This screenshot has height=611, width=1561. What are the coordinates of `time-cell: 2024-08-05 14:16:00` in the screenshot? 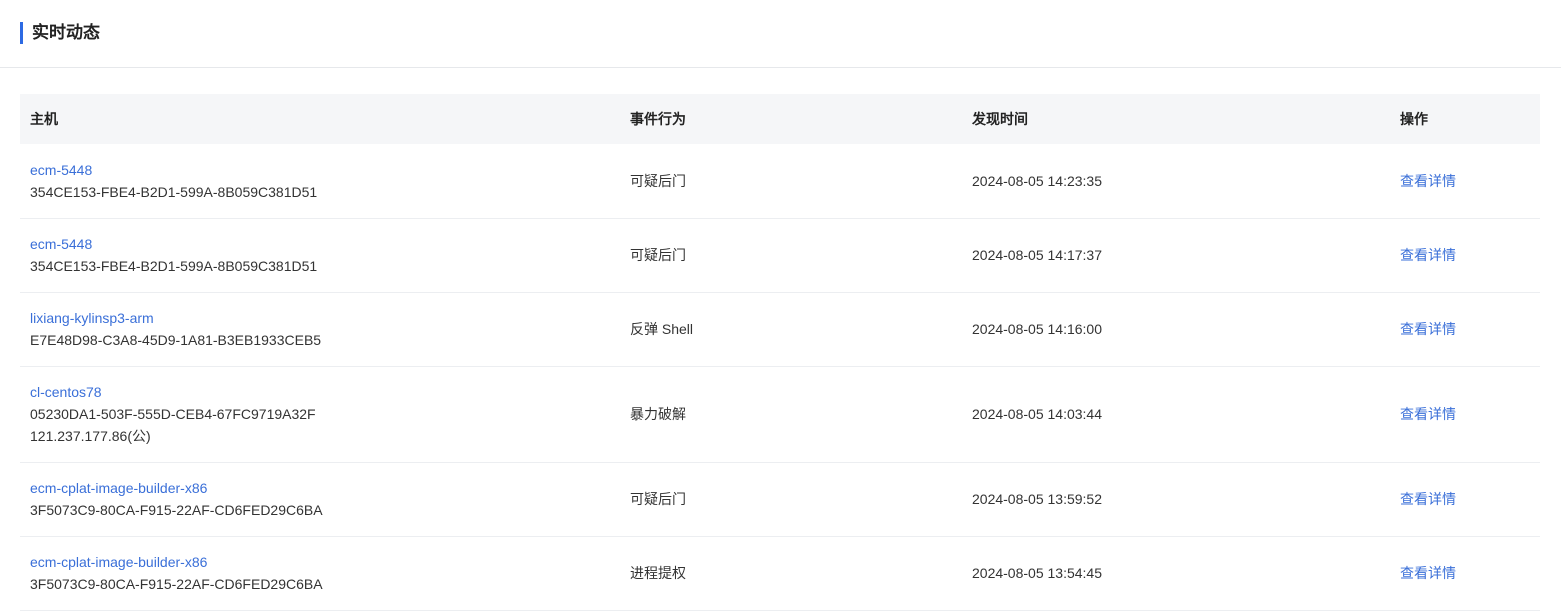 It's located at (1176, 329).